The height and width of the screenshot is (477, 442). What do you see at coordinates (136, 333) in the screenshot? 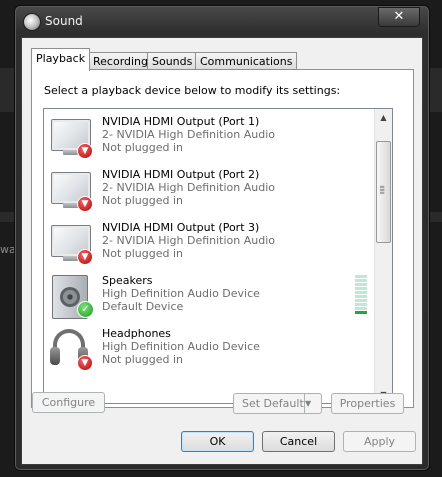
I see `device-name: Headphones` at bounding box center [136, 333].